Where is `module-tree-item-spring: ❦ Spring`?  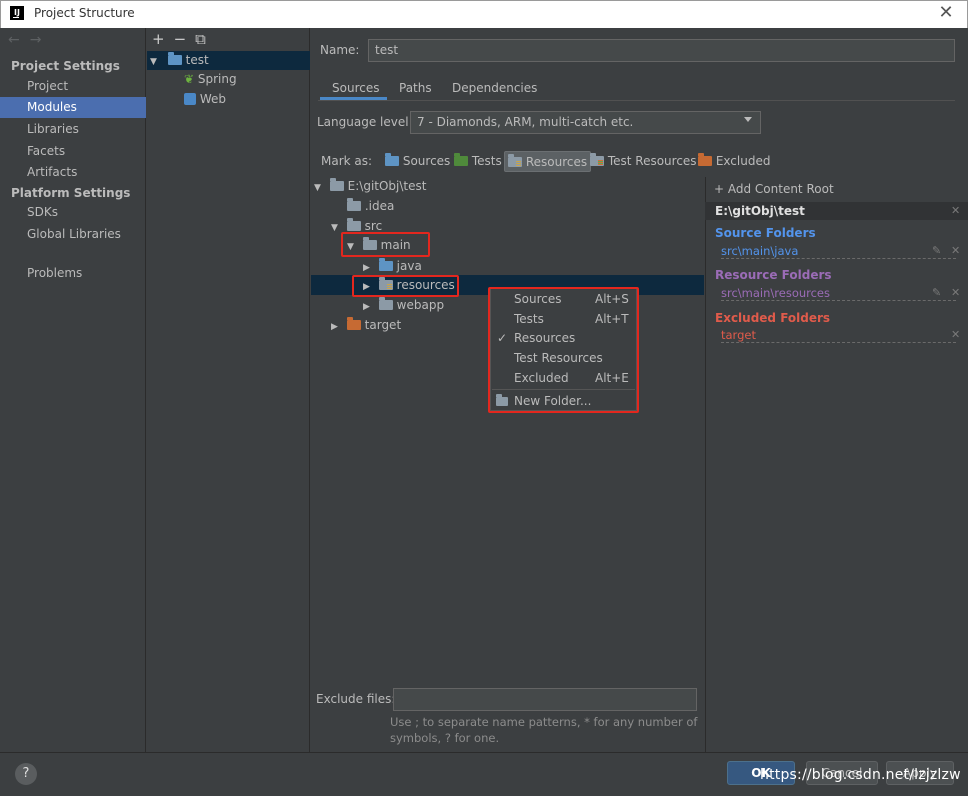
module-tree-item-spring: ❦ Spring is located at coordinates (228, 79).